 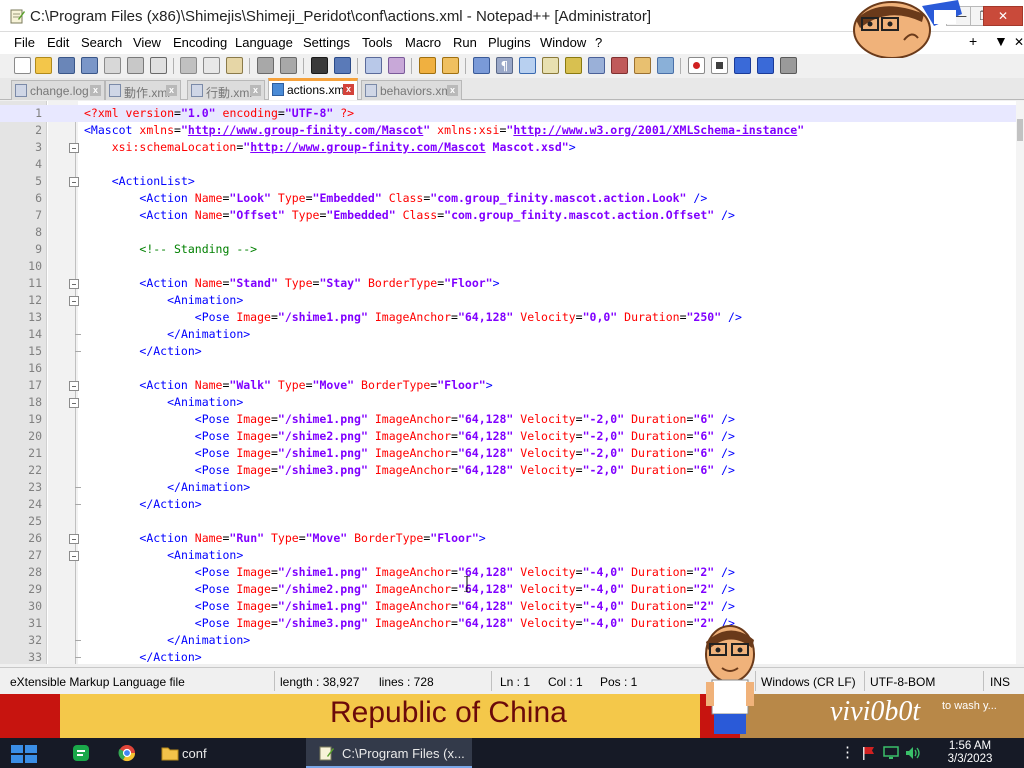 What do you see at coordinates (891, 753) in the screenshot?
I see `network-icon` at bounding box center [891, 753].